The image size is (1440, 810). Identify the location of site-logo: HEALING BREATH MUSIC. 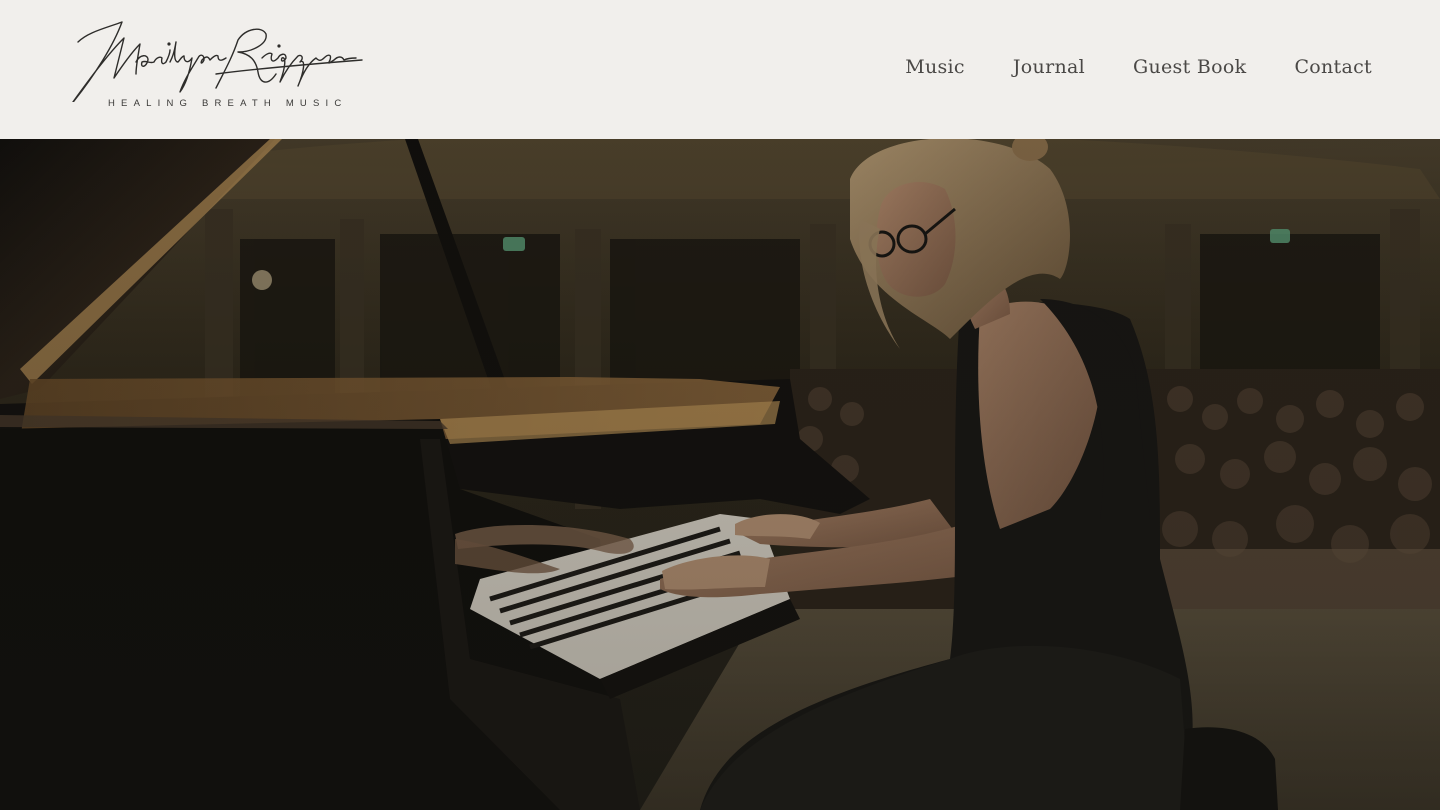
(216, 66).